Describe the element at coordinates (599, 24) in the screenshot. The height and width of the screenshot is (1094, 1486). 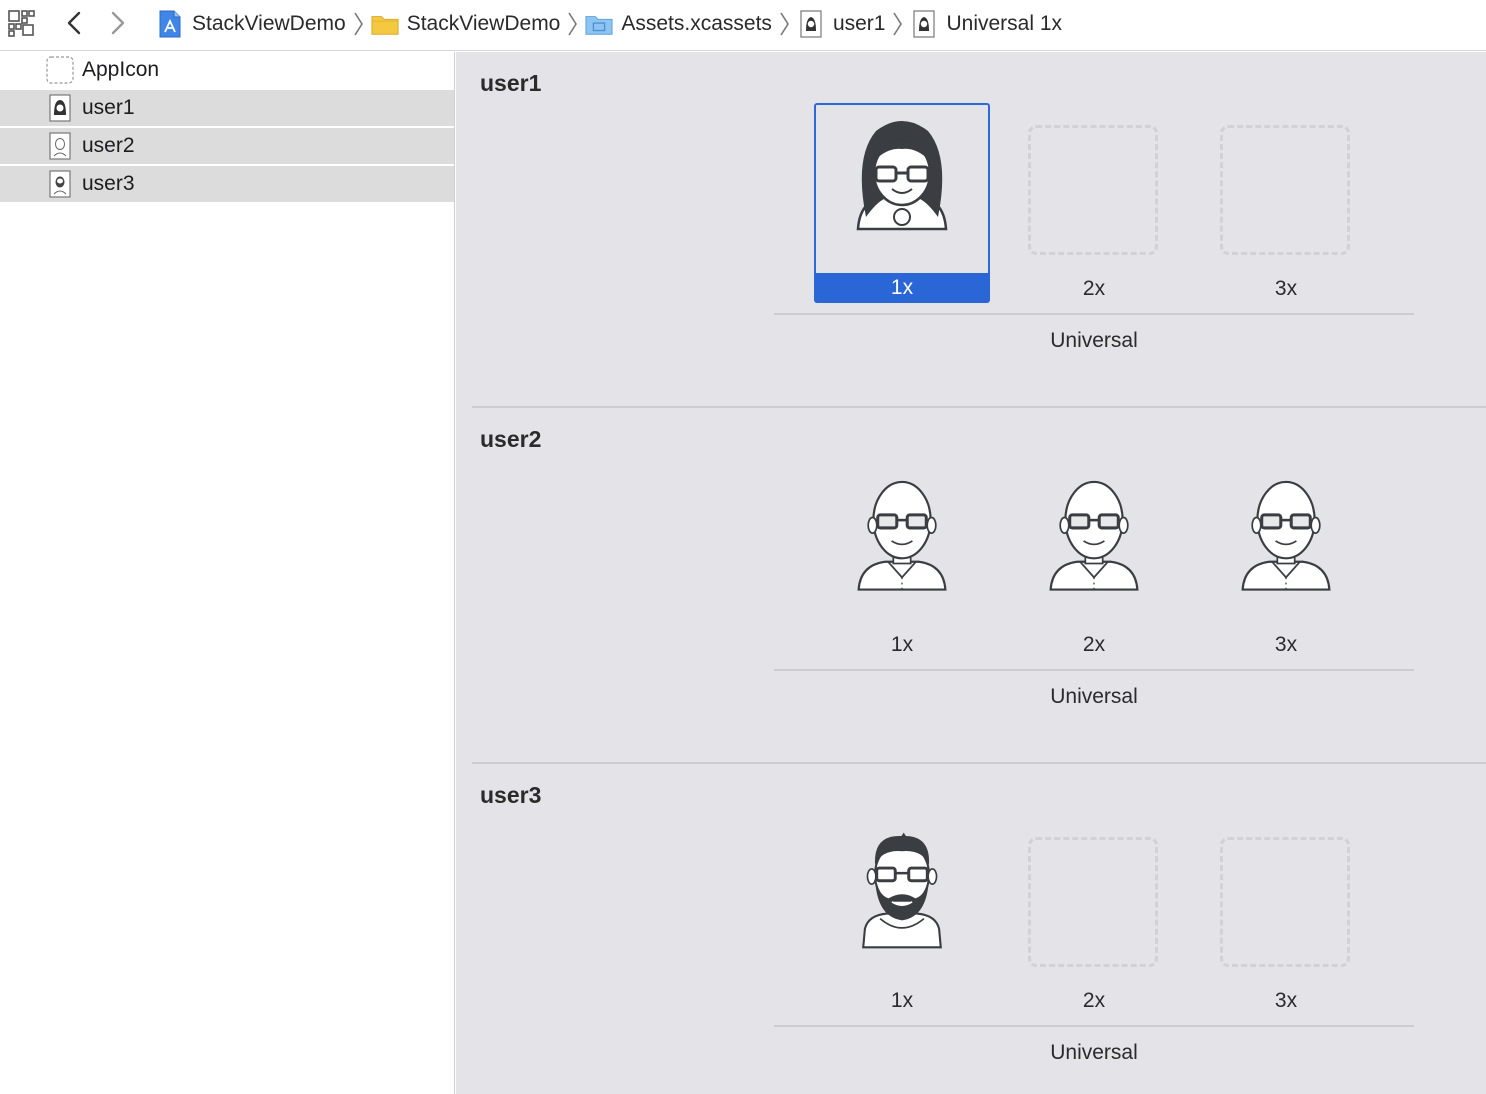
I see `asset-catalog-icon` at that location.